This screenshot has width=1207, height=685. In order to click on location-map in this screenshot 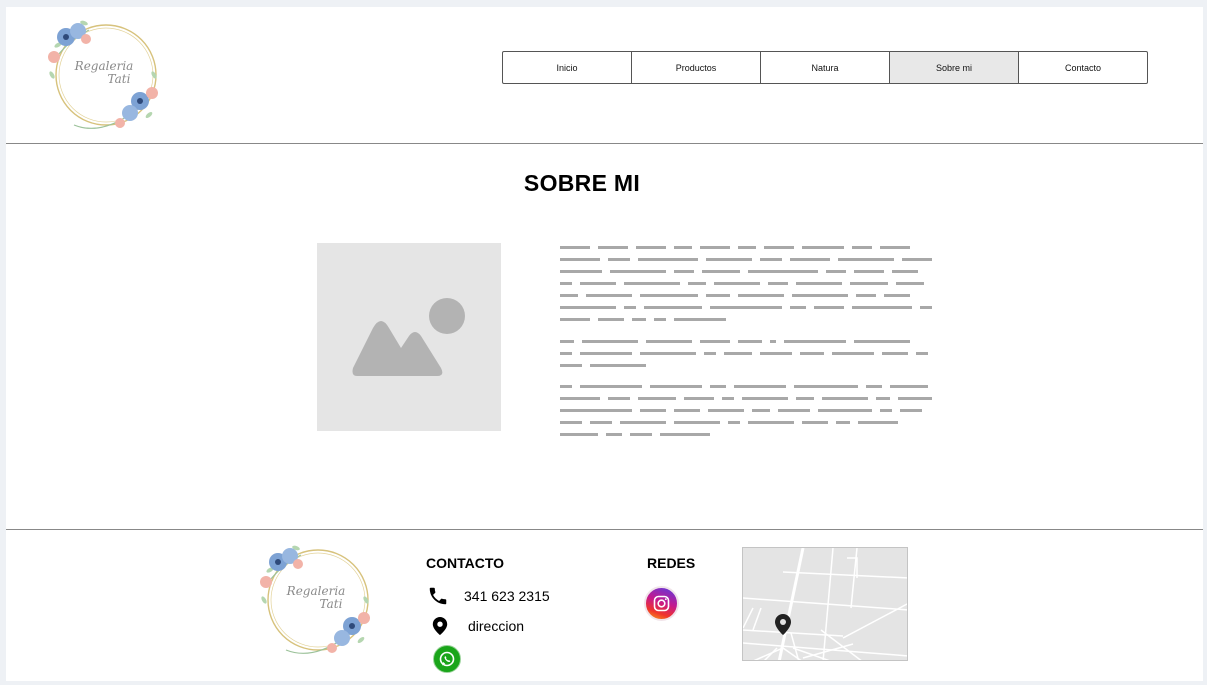, I will do `click(825, 604)`.